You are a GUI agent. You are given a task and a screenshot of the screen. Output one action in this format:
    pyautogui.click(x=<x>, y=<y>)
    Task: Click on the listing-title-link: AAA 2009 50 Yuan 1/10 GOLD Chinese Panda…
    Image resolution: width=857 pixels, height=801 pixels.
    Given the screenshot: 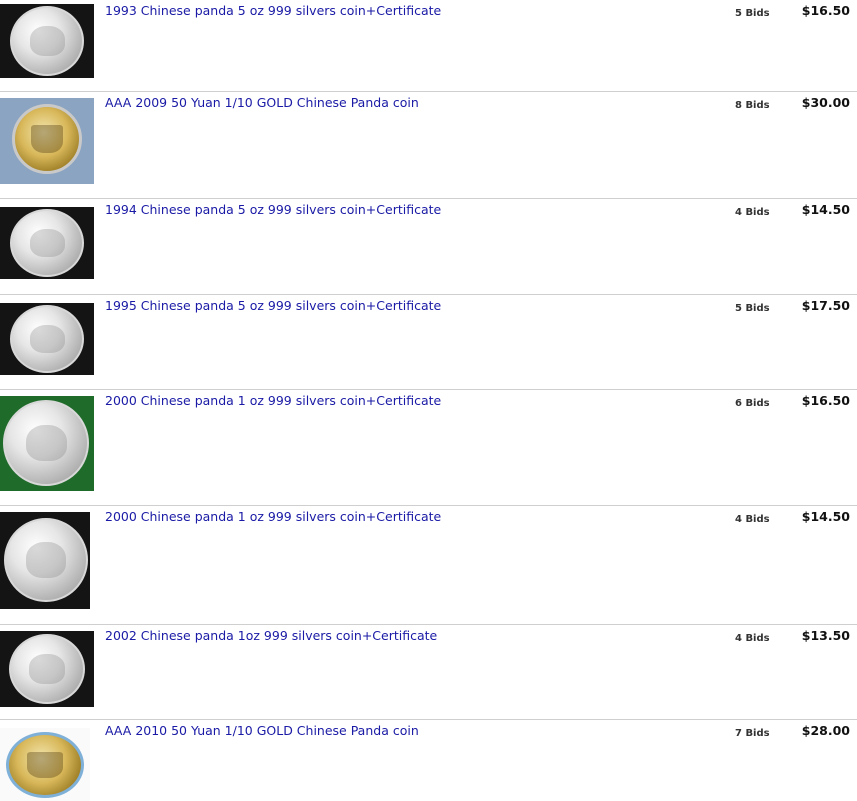 What is the action you would take?
    pyautogui.click(x=262, y=102)
    